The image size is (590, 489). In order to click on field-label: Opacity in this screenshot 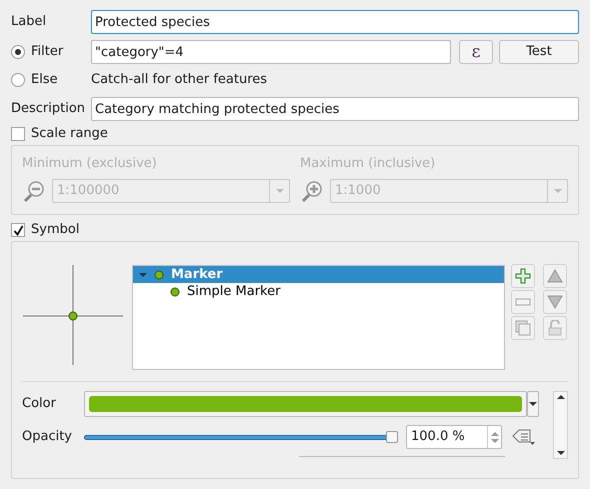, I will do `click(48, 437)`.